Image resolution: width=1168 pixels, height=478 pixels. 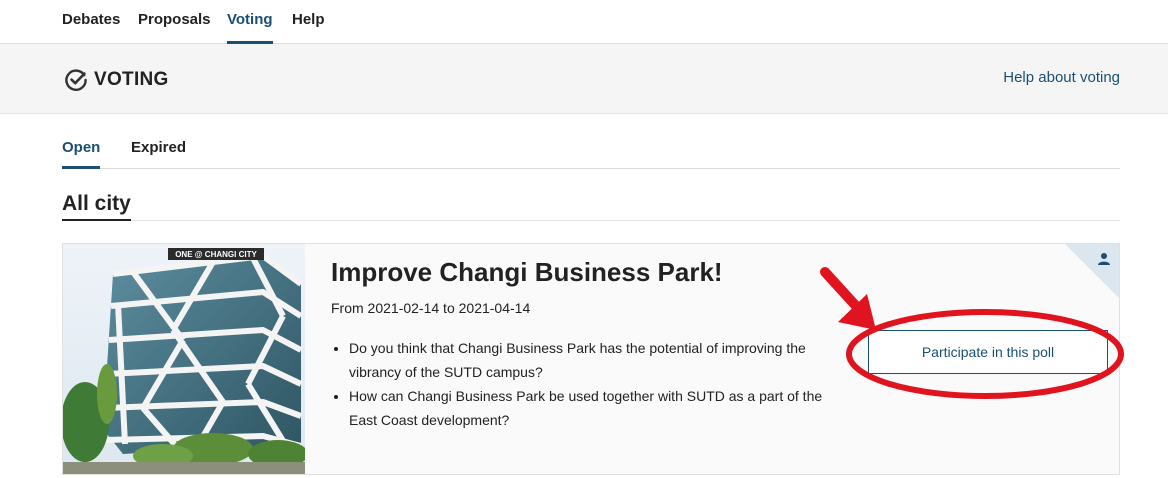 What do you see at coordinates (91, 27) in the screenshot?
I see `nav-item-debates: Debates` at bounding box center [91, 27].